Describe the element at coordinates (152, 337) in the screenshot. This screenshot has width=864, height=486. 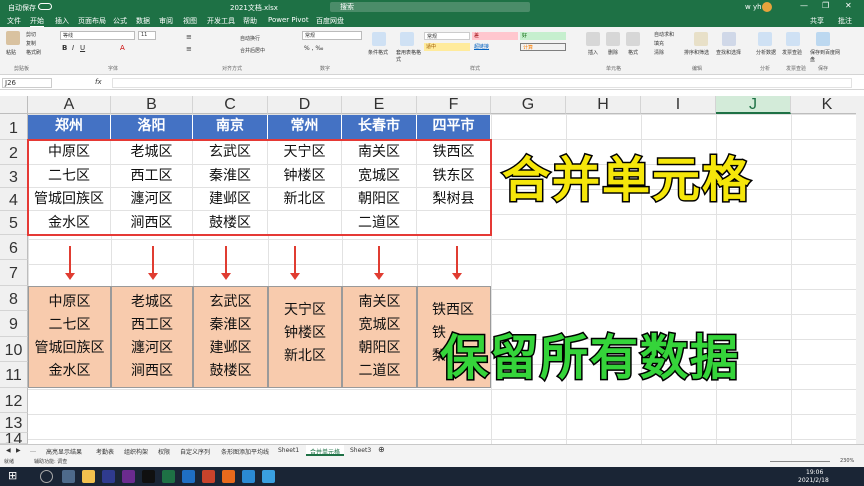
I see `merged-cell-b: 老城区 西工区 瀍河区 涧西区` at that location.